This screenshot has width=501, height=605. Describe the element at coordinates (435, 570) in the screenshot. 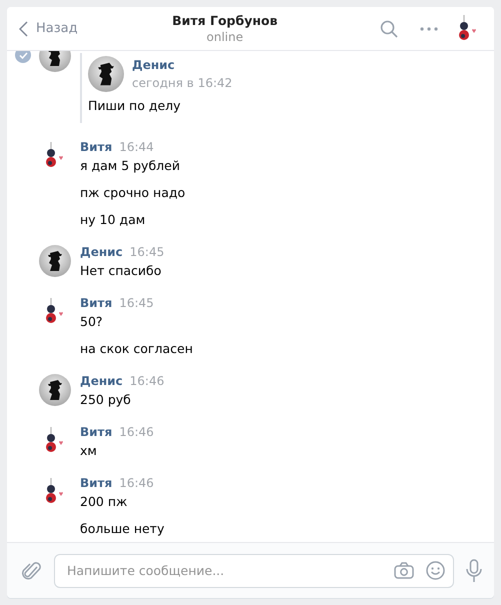

I see `smiley-icon` at that location.